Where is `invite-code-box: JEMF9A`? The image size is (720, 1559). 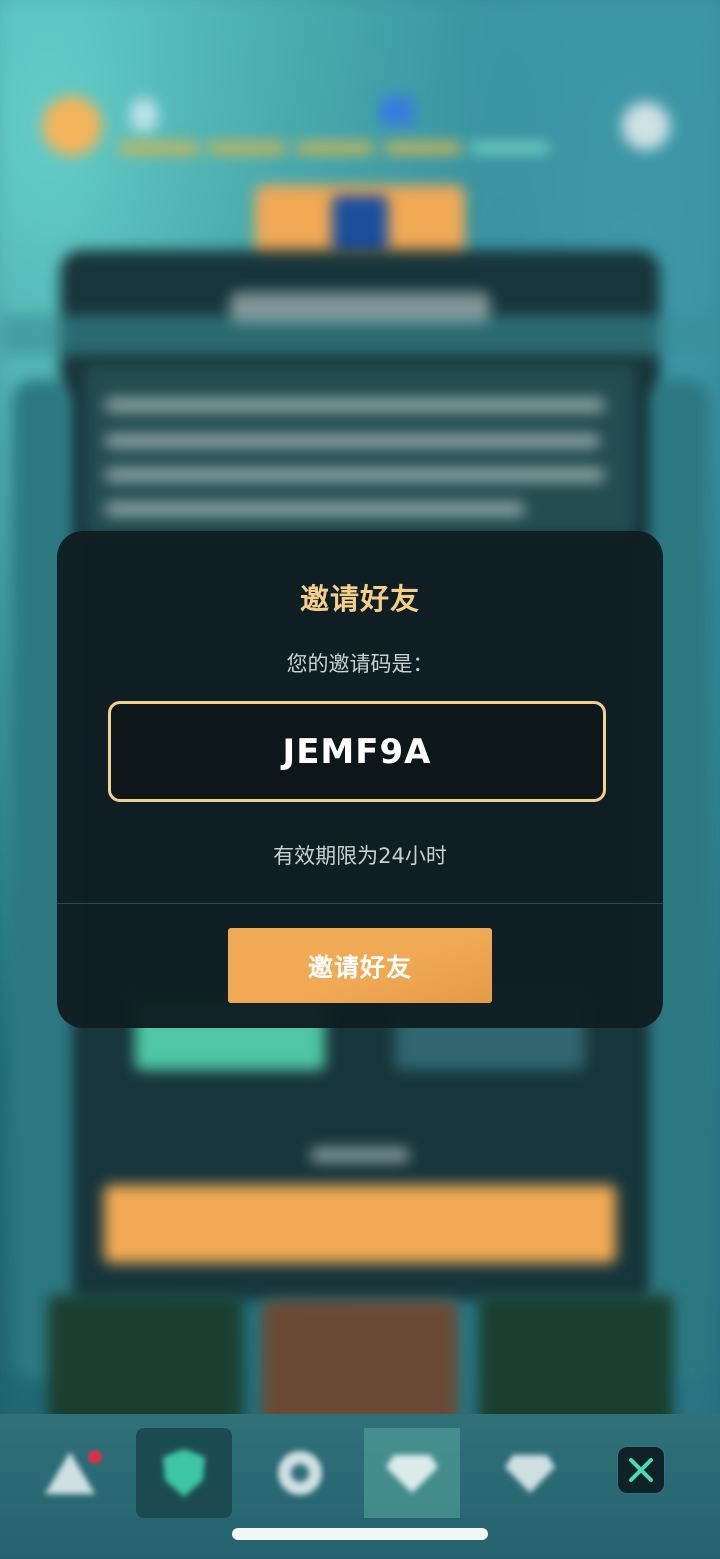 invite-code-box: JEMF9A is located at coordinates (357, 751).